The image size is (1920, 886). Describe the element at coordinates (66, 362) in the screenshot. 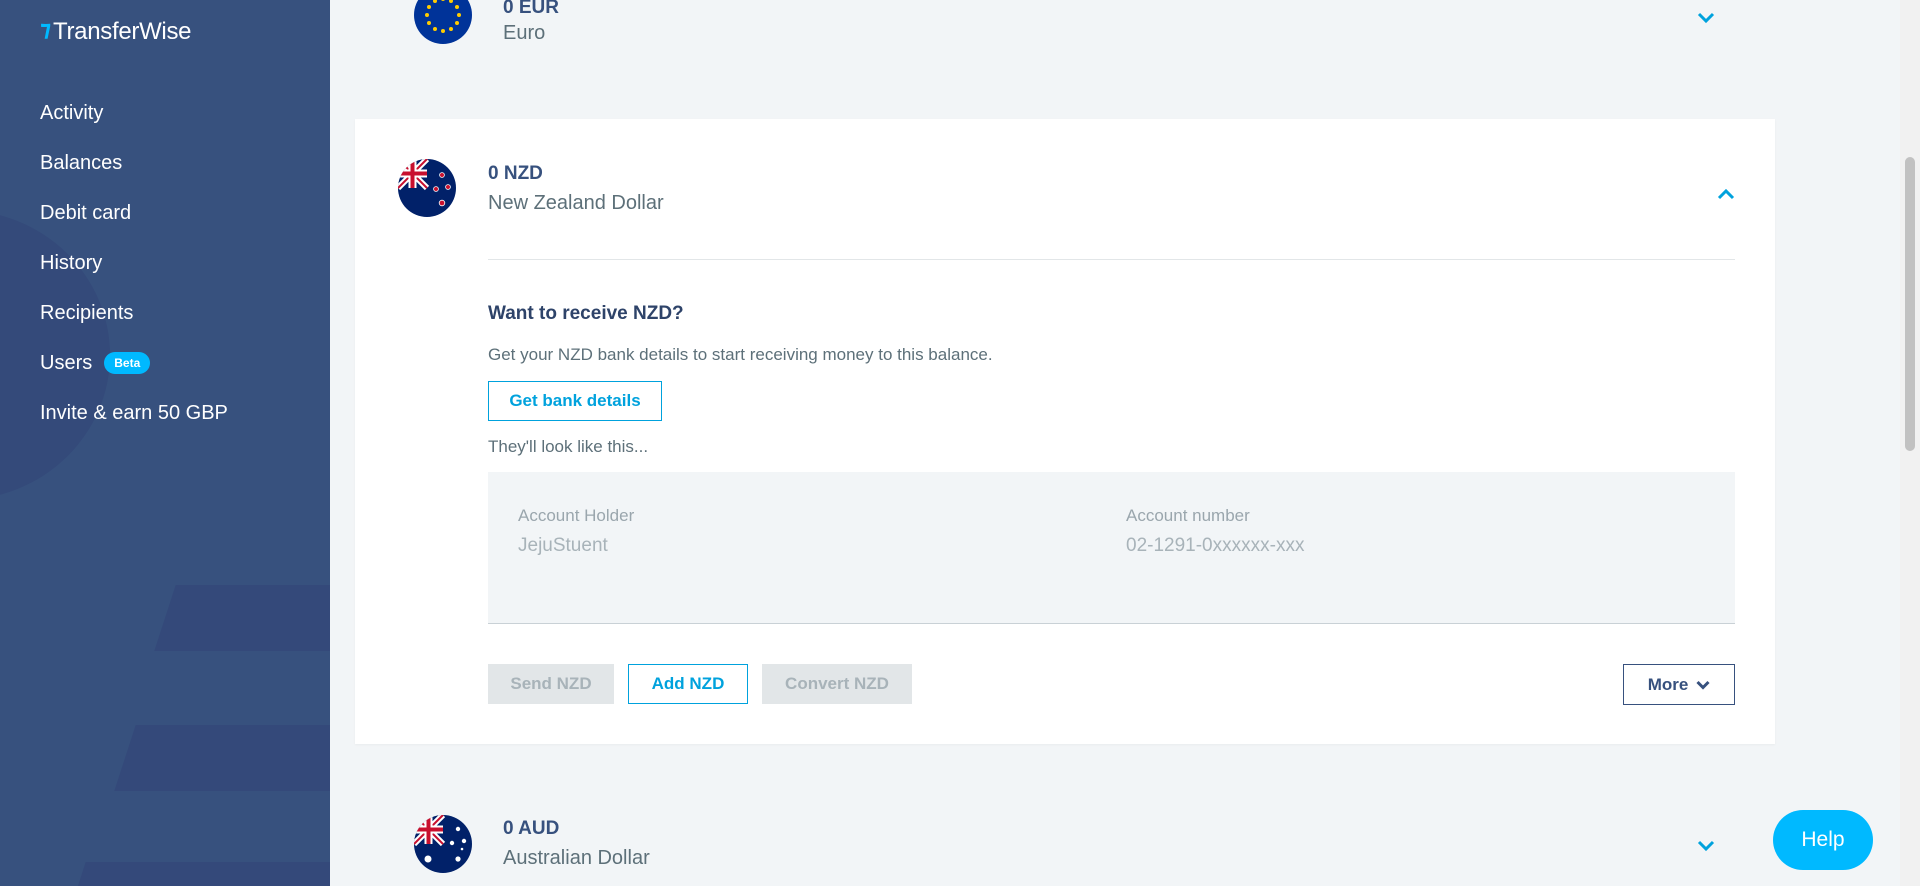

I see `nav-item-label: Users` at that location.